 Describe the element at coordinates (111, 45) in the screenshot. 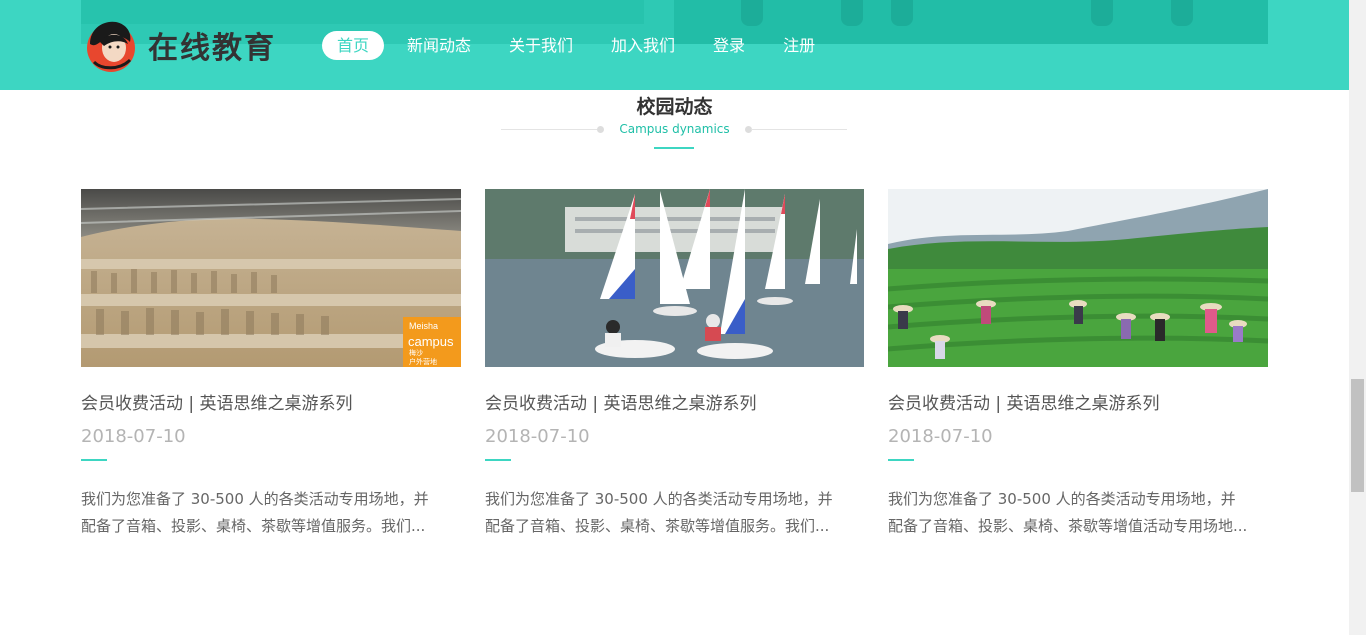

I see `logo-icon` at that location.